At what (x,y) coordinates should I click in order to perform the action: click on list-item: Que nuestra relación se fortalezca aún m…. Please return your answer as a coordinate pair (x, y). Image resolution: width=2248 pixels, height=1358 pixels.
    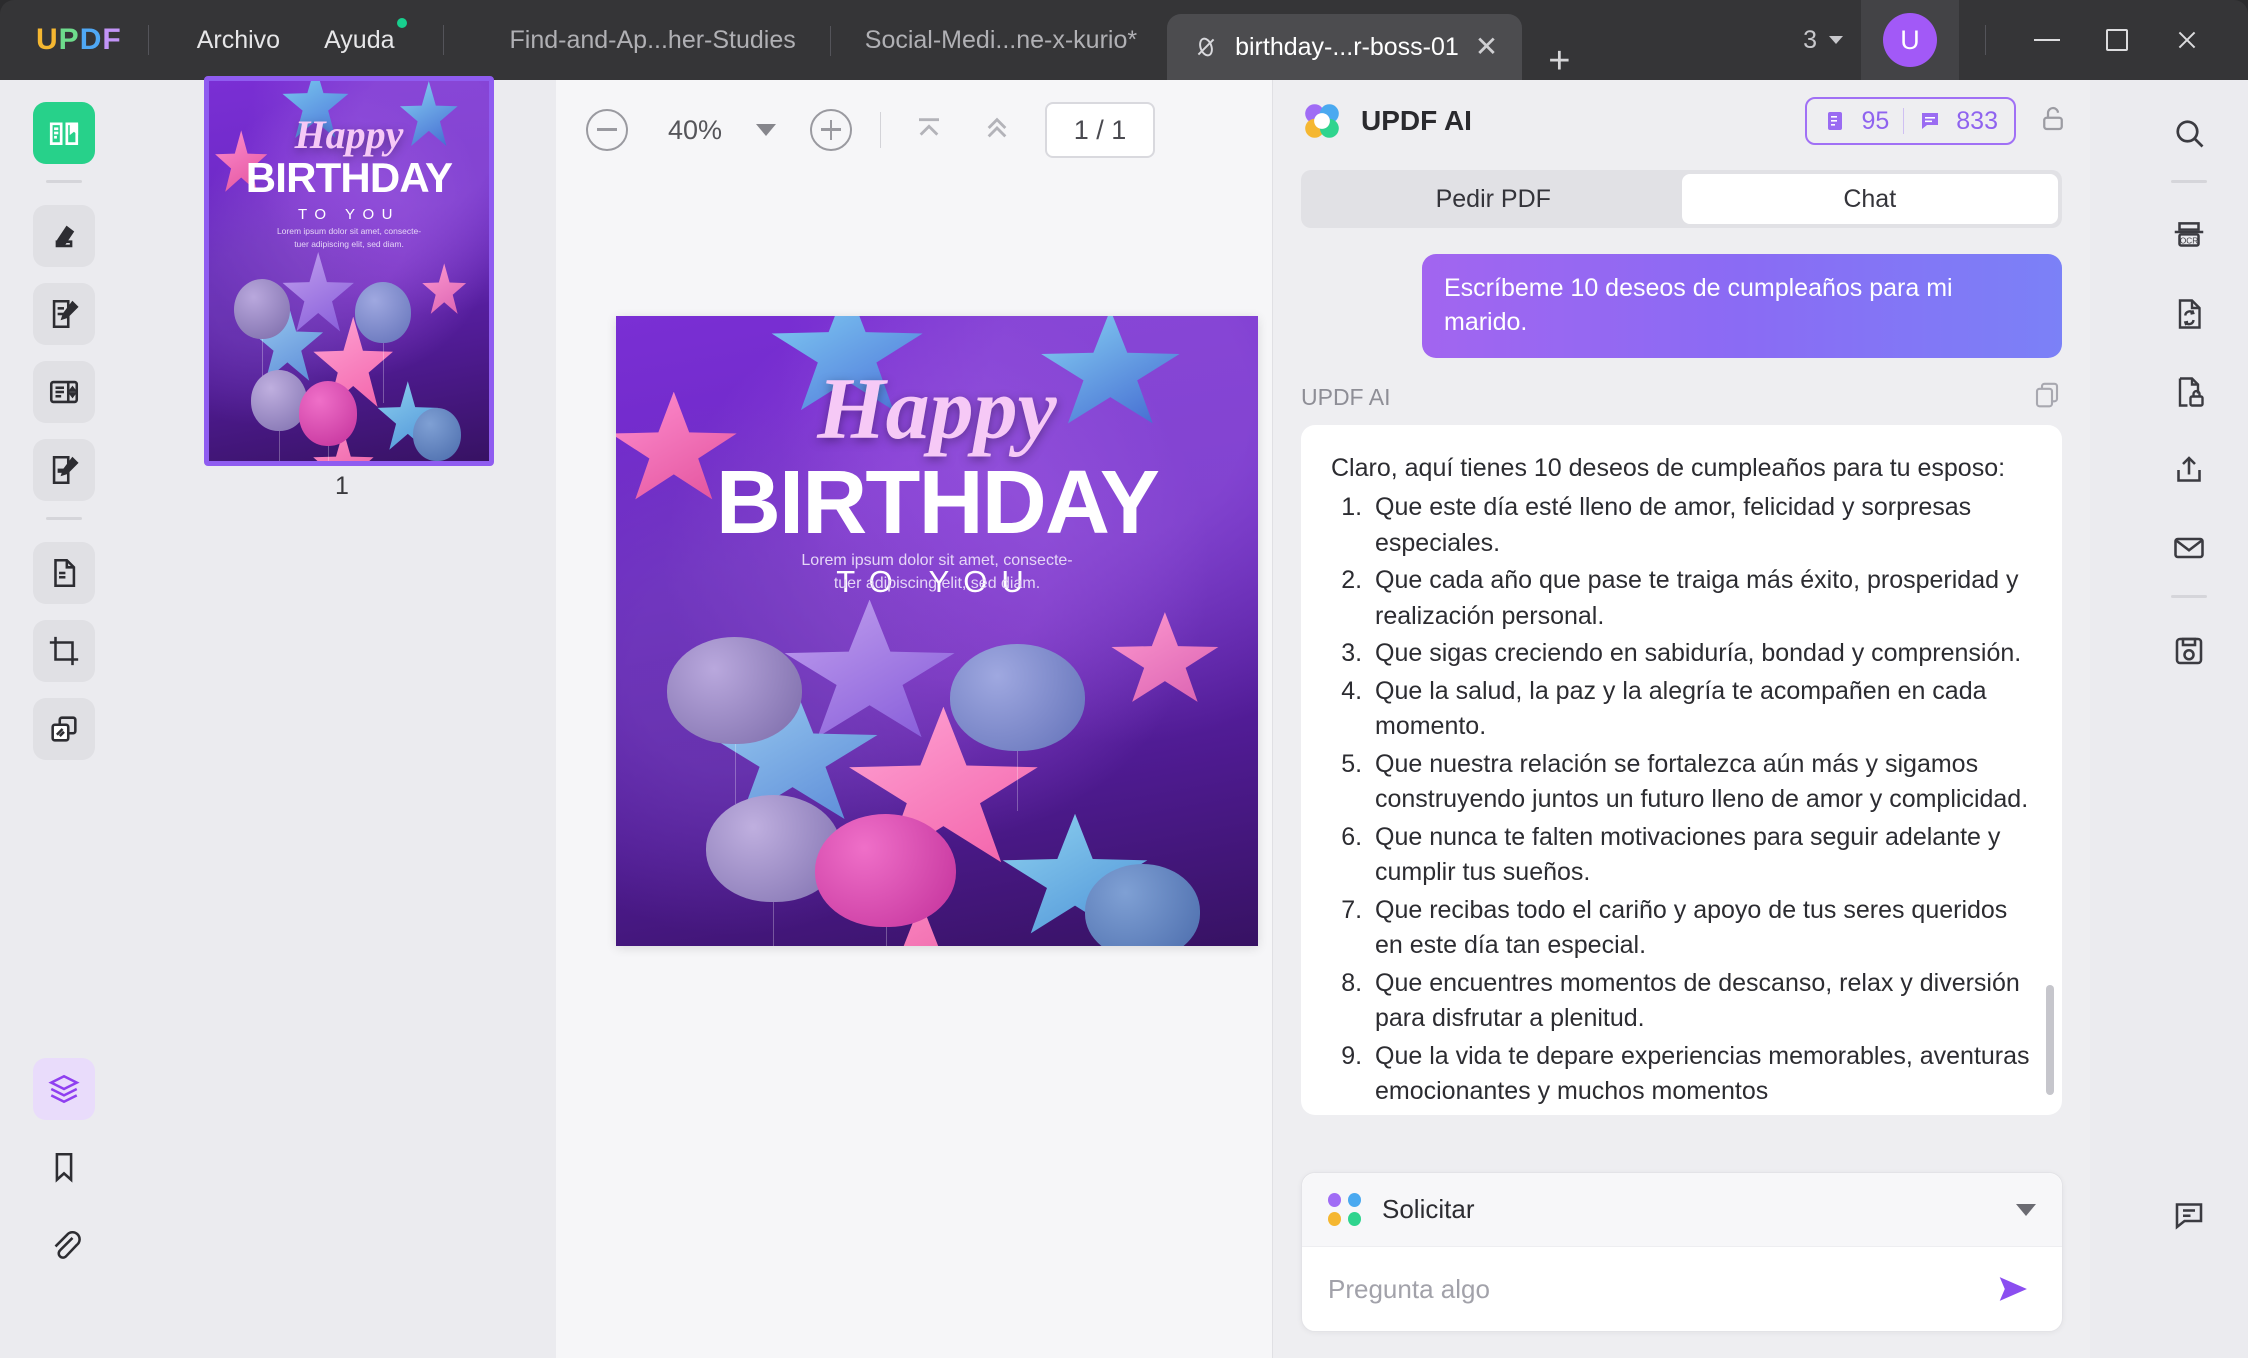
    Looking at the image, I should click on (1700, 782).